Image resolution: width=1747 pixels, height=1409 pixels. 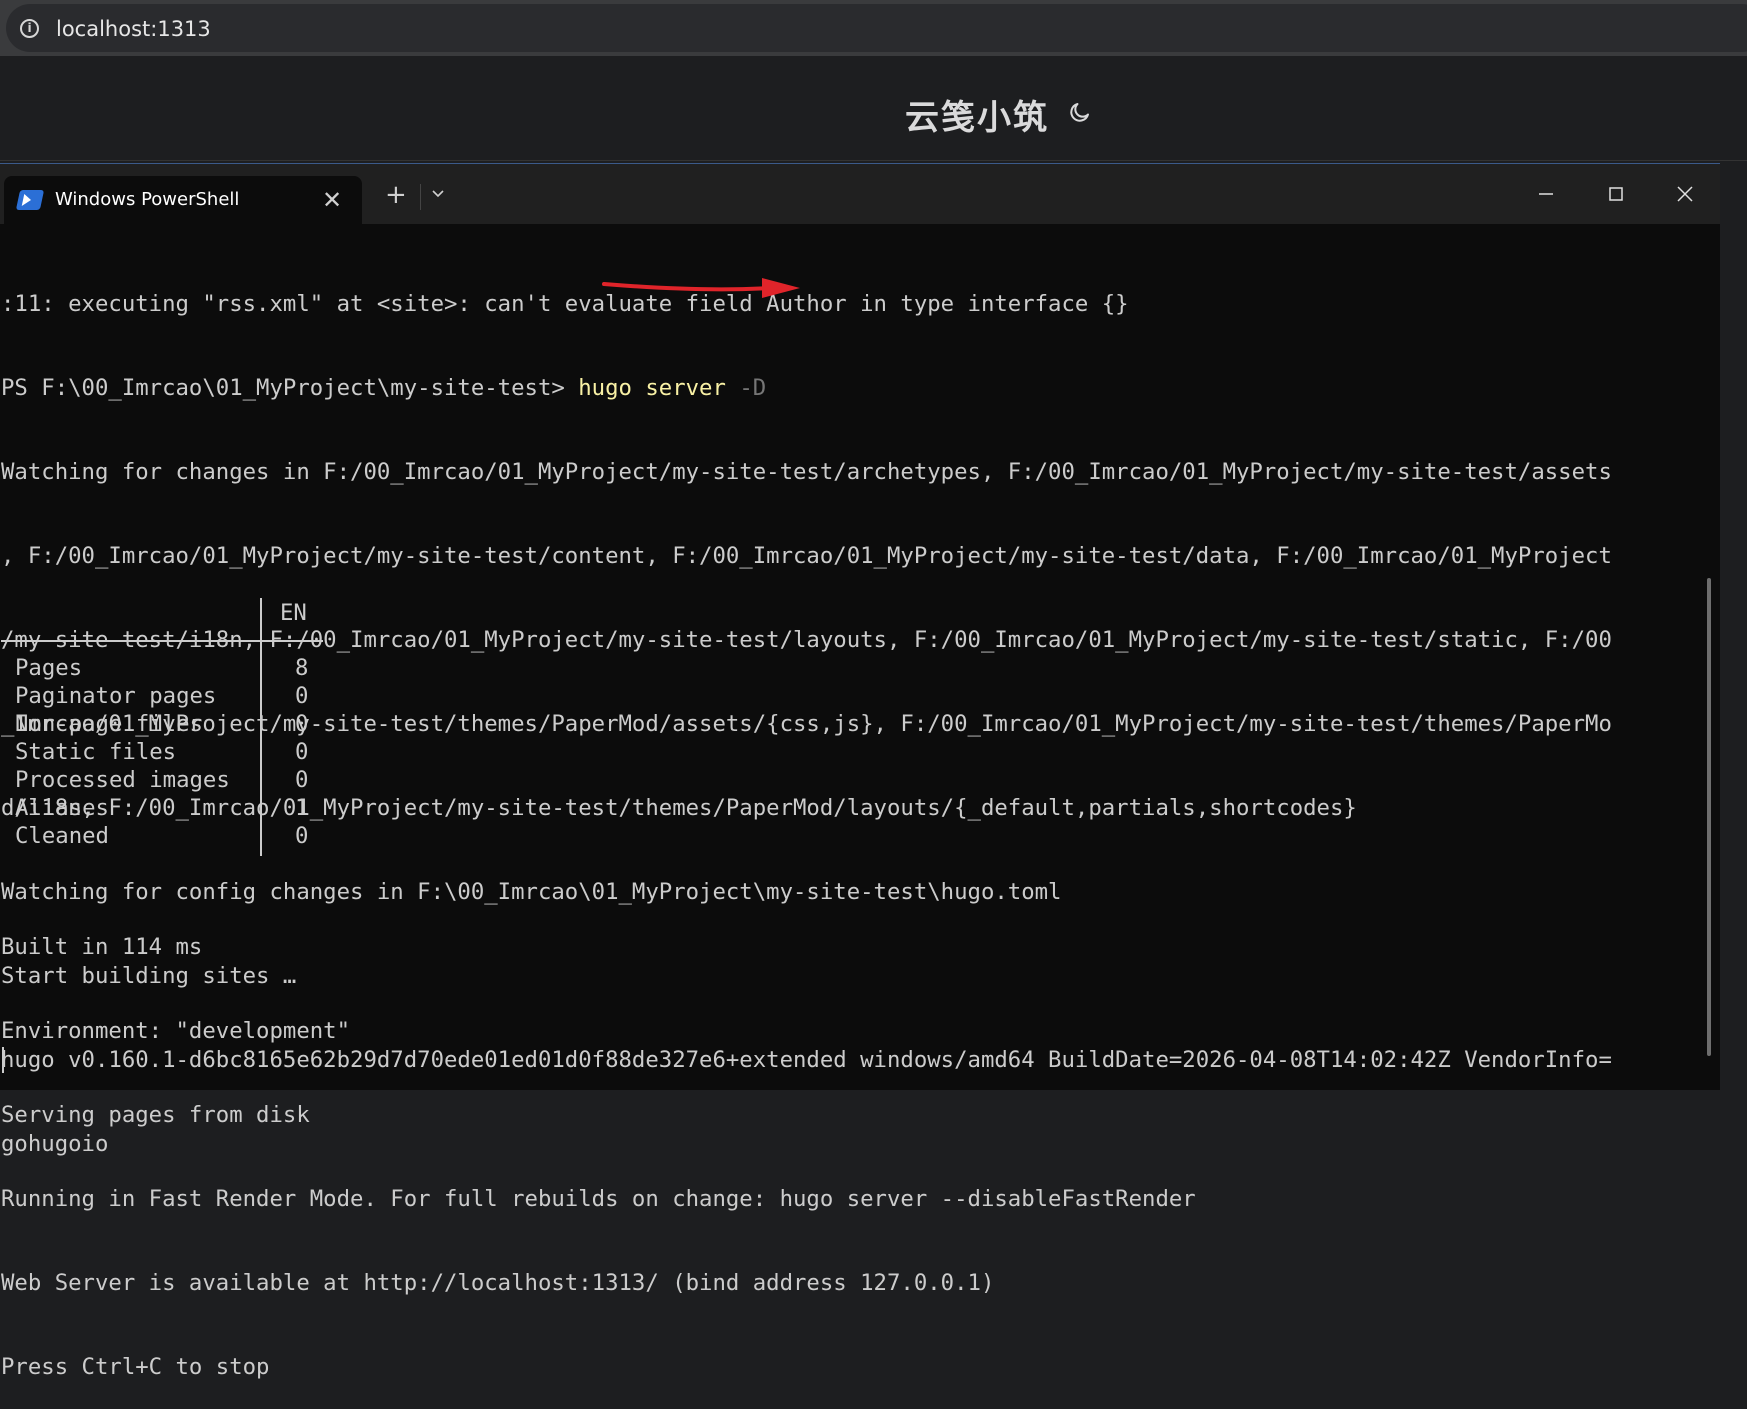 What do you see at coordinates (29, 28) in the screenshot?
I see `site-info-icon: i` at bounding box center [29, 28].